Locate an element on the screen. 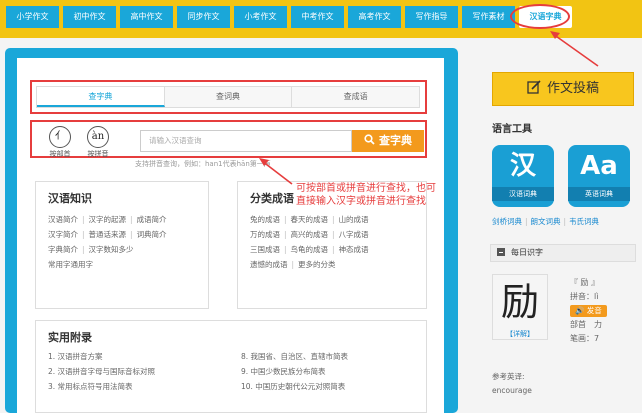 This screenshot has width=642, height=413. annotation-line-1: 可按部首或拼音进行查找，也可 is located at coordinates (366, 188).